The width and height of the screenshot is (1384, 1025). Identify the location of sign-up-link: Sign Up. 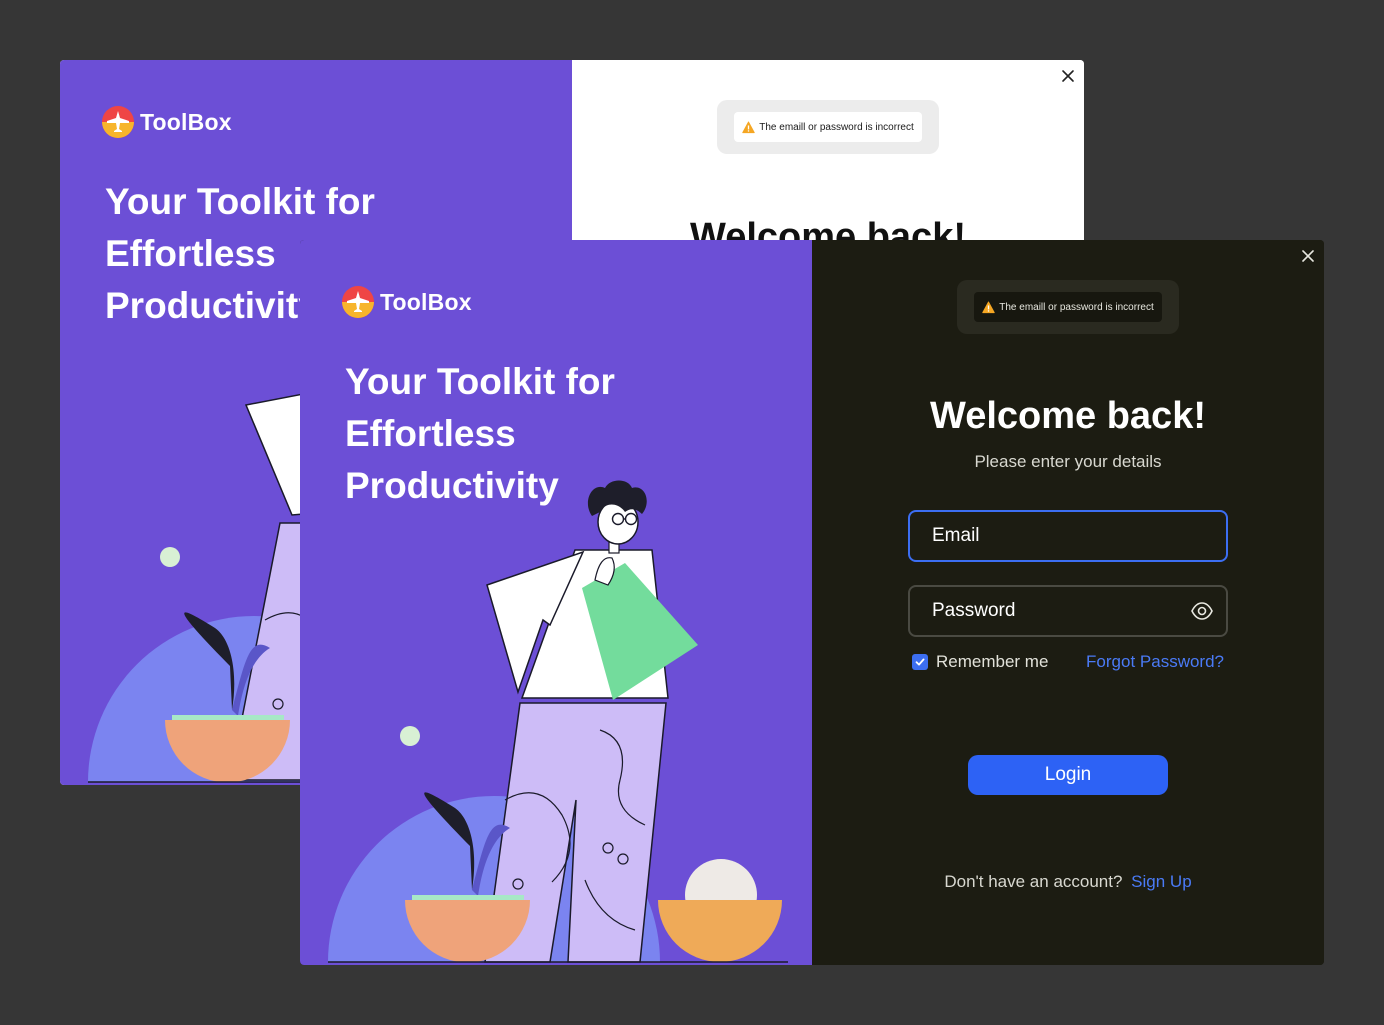
(1161, 881).